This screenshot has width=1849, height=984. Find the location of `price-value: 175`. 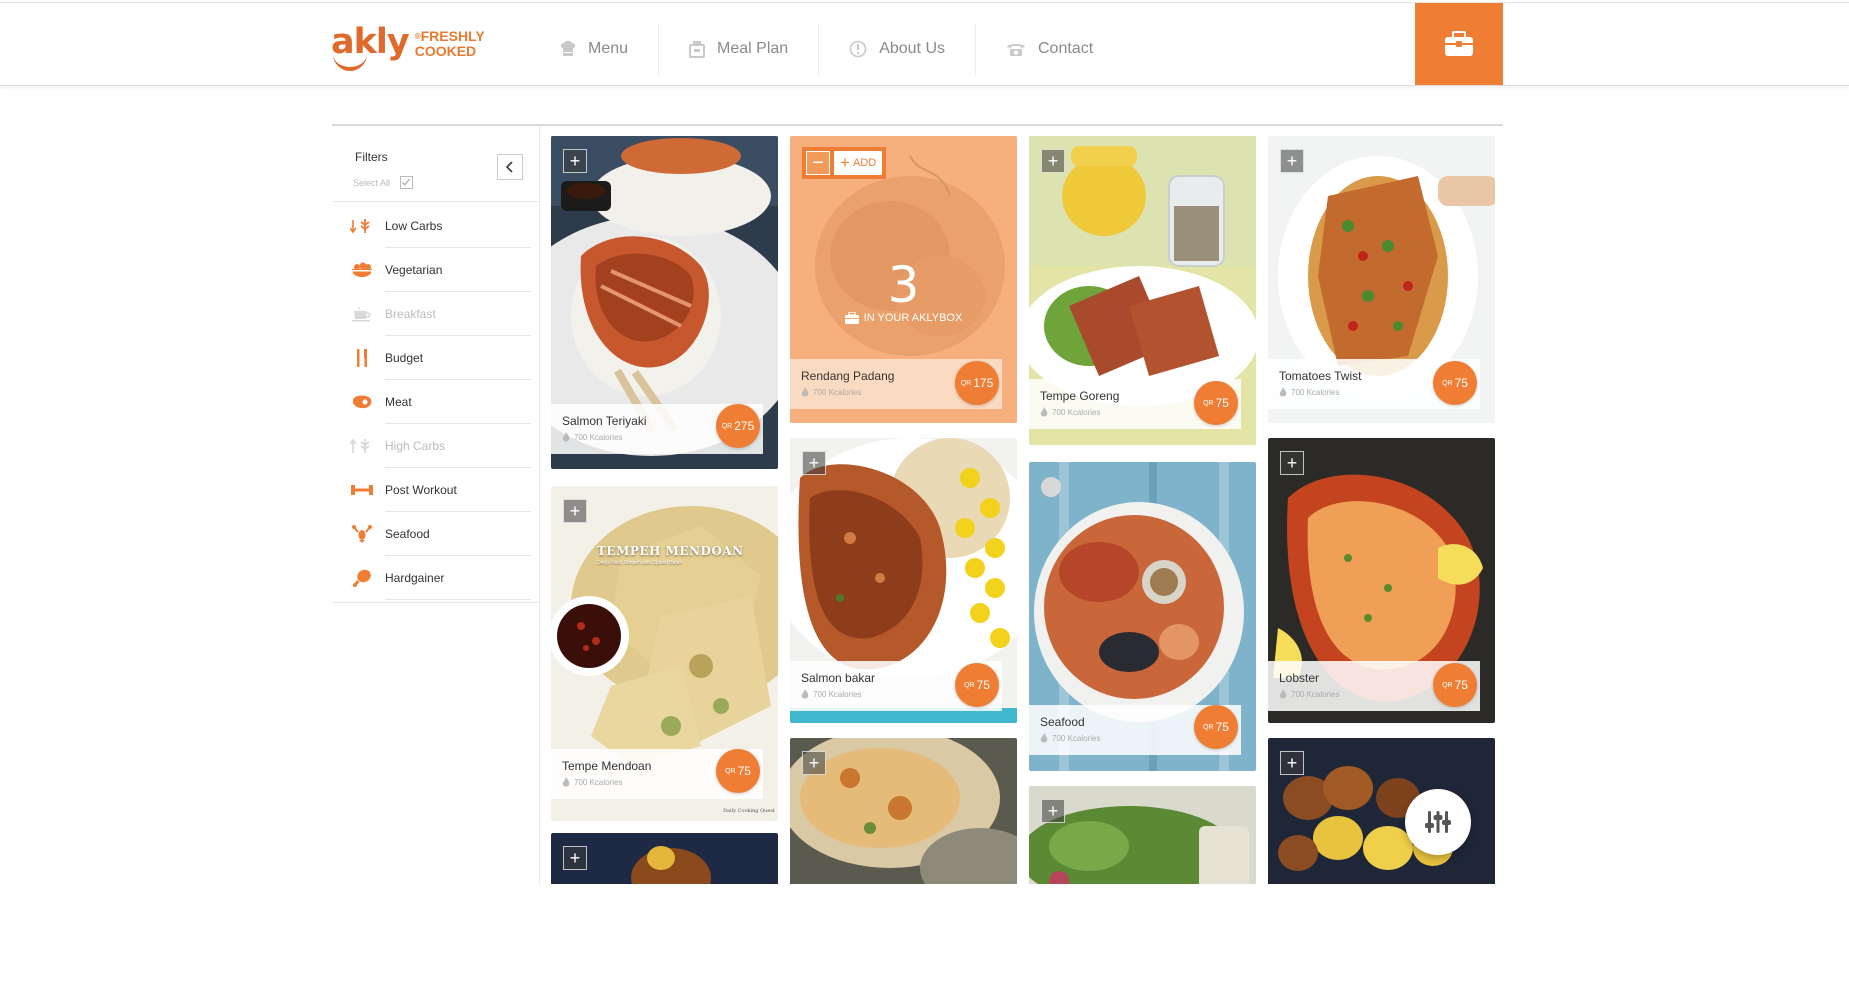

price-value: 175 is located at coordinates (983, 383).